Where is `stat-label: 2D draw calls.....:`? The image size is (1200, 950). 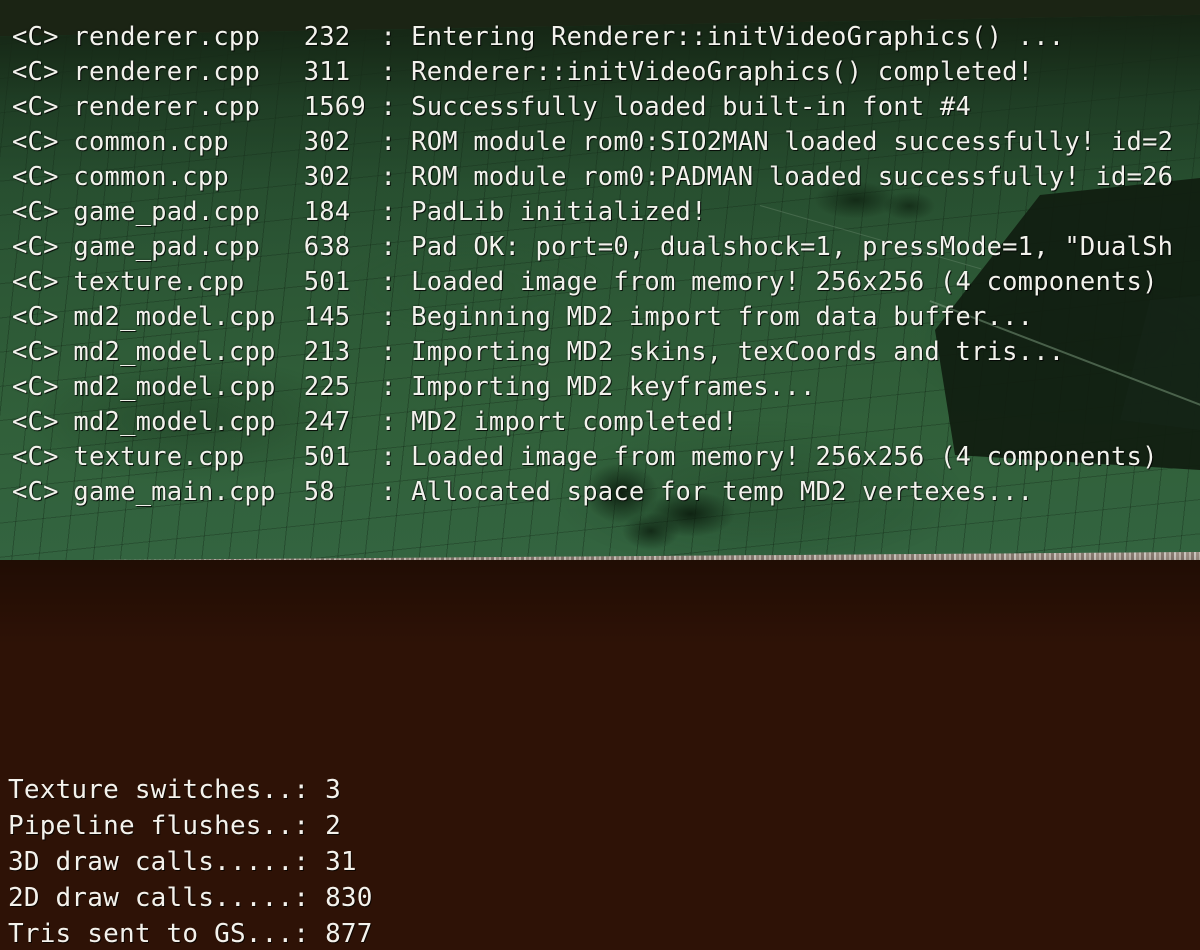 stat-label: 2D draw calls.....: is located at coordinates (167, 898).